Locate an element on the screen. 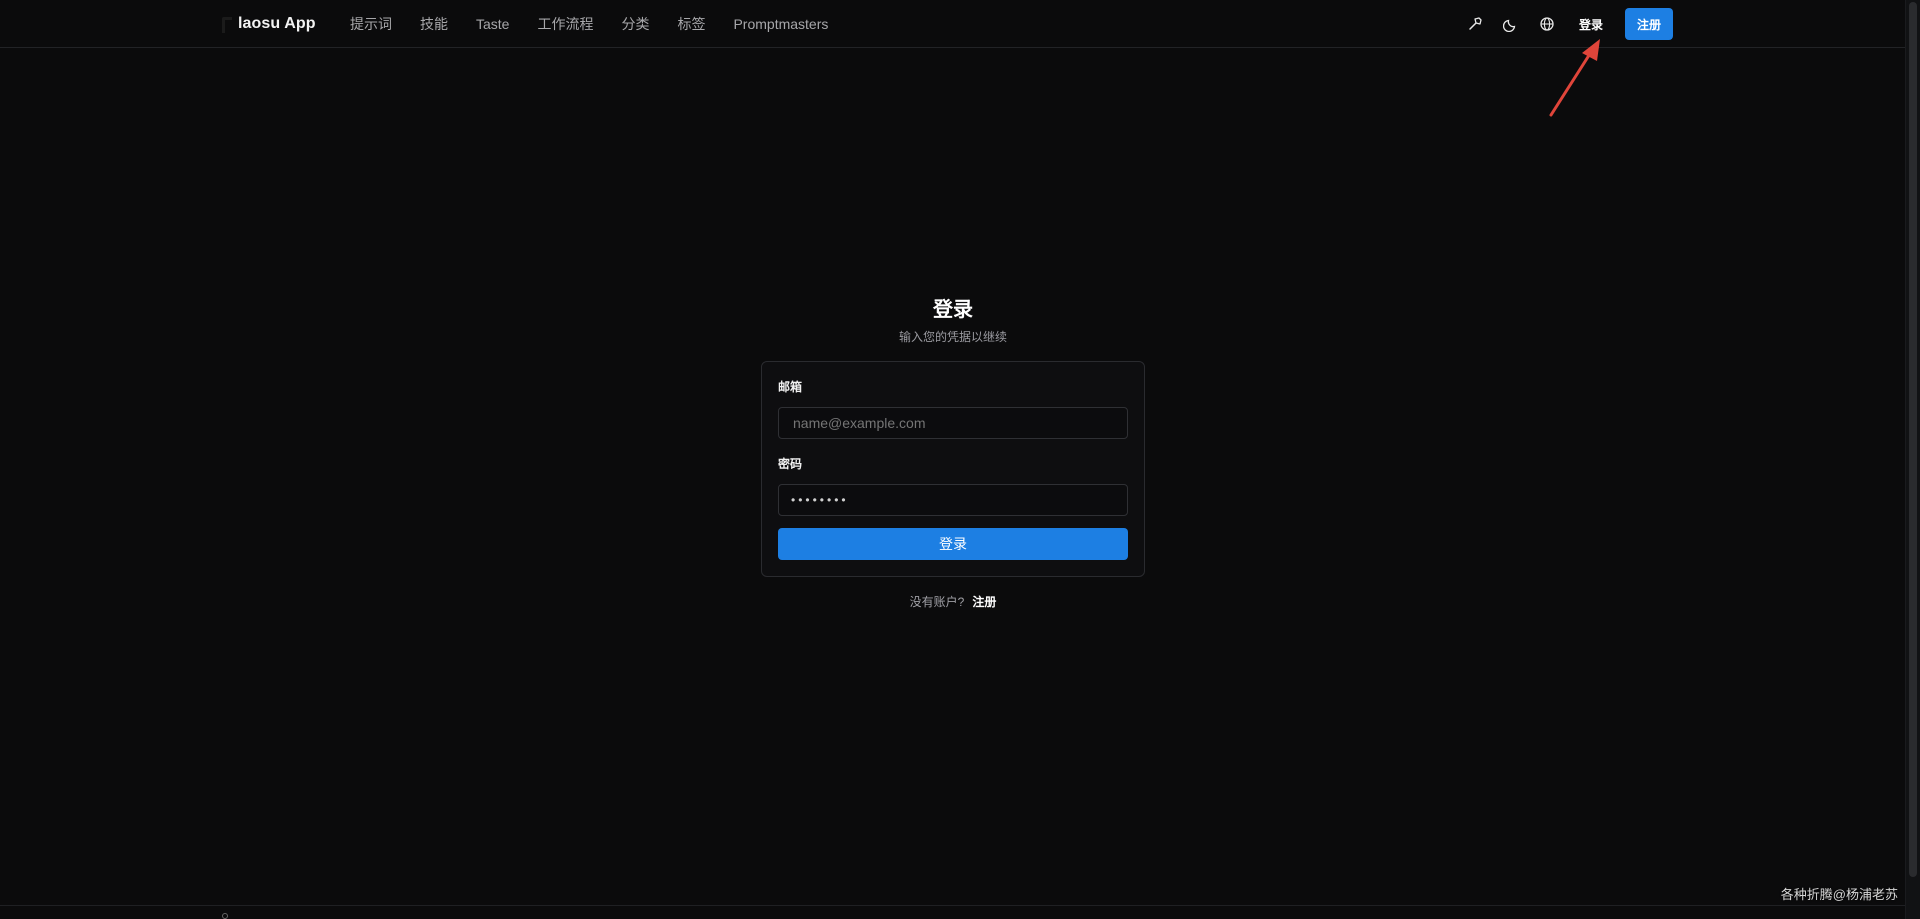 The height and width of the screenshot is (919, 1920). nav-item-skills: 技能 is located at coordinates (434, 24).